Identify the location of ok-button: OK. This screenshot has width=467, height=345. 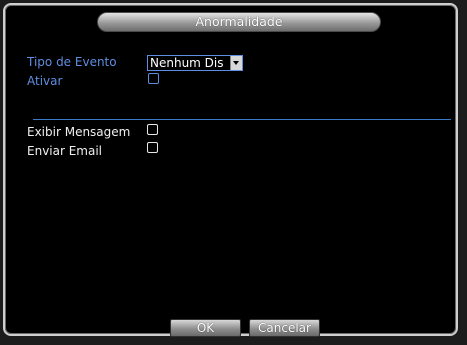
(205, 328).